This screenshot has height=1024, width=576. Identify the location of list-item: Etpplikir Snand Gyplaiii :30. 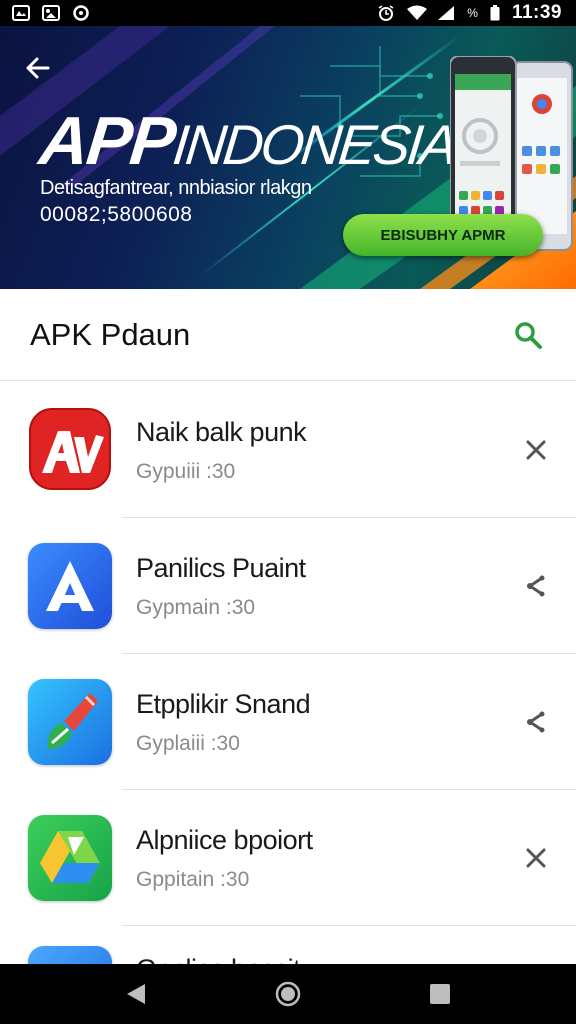
(288, 722).